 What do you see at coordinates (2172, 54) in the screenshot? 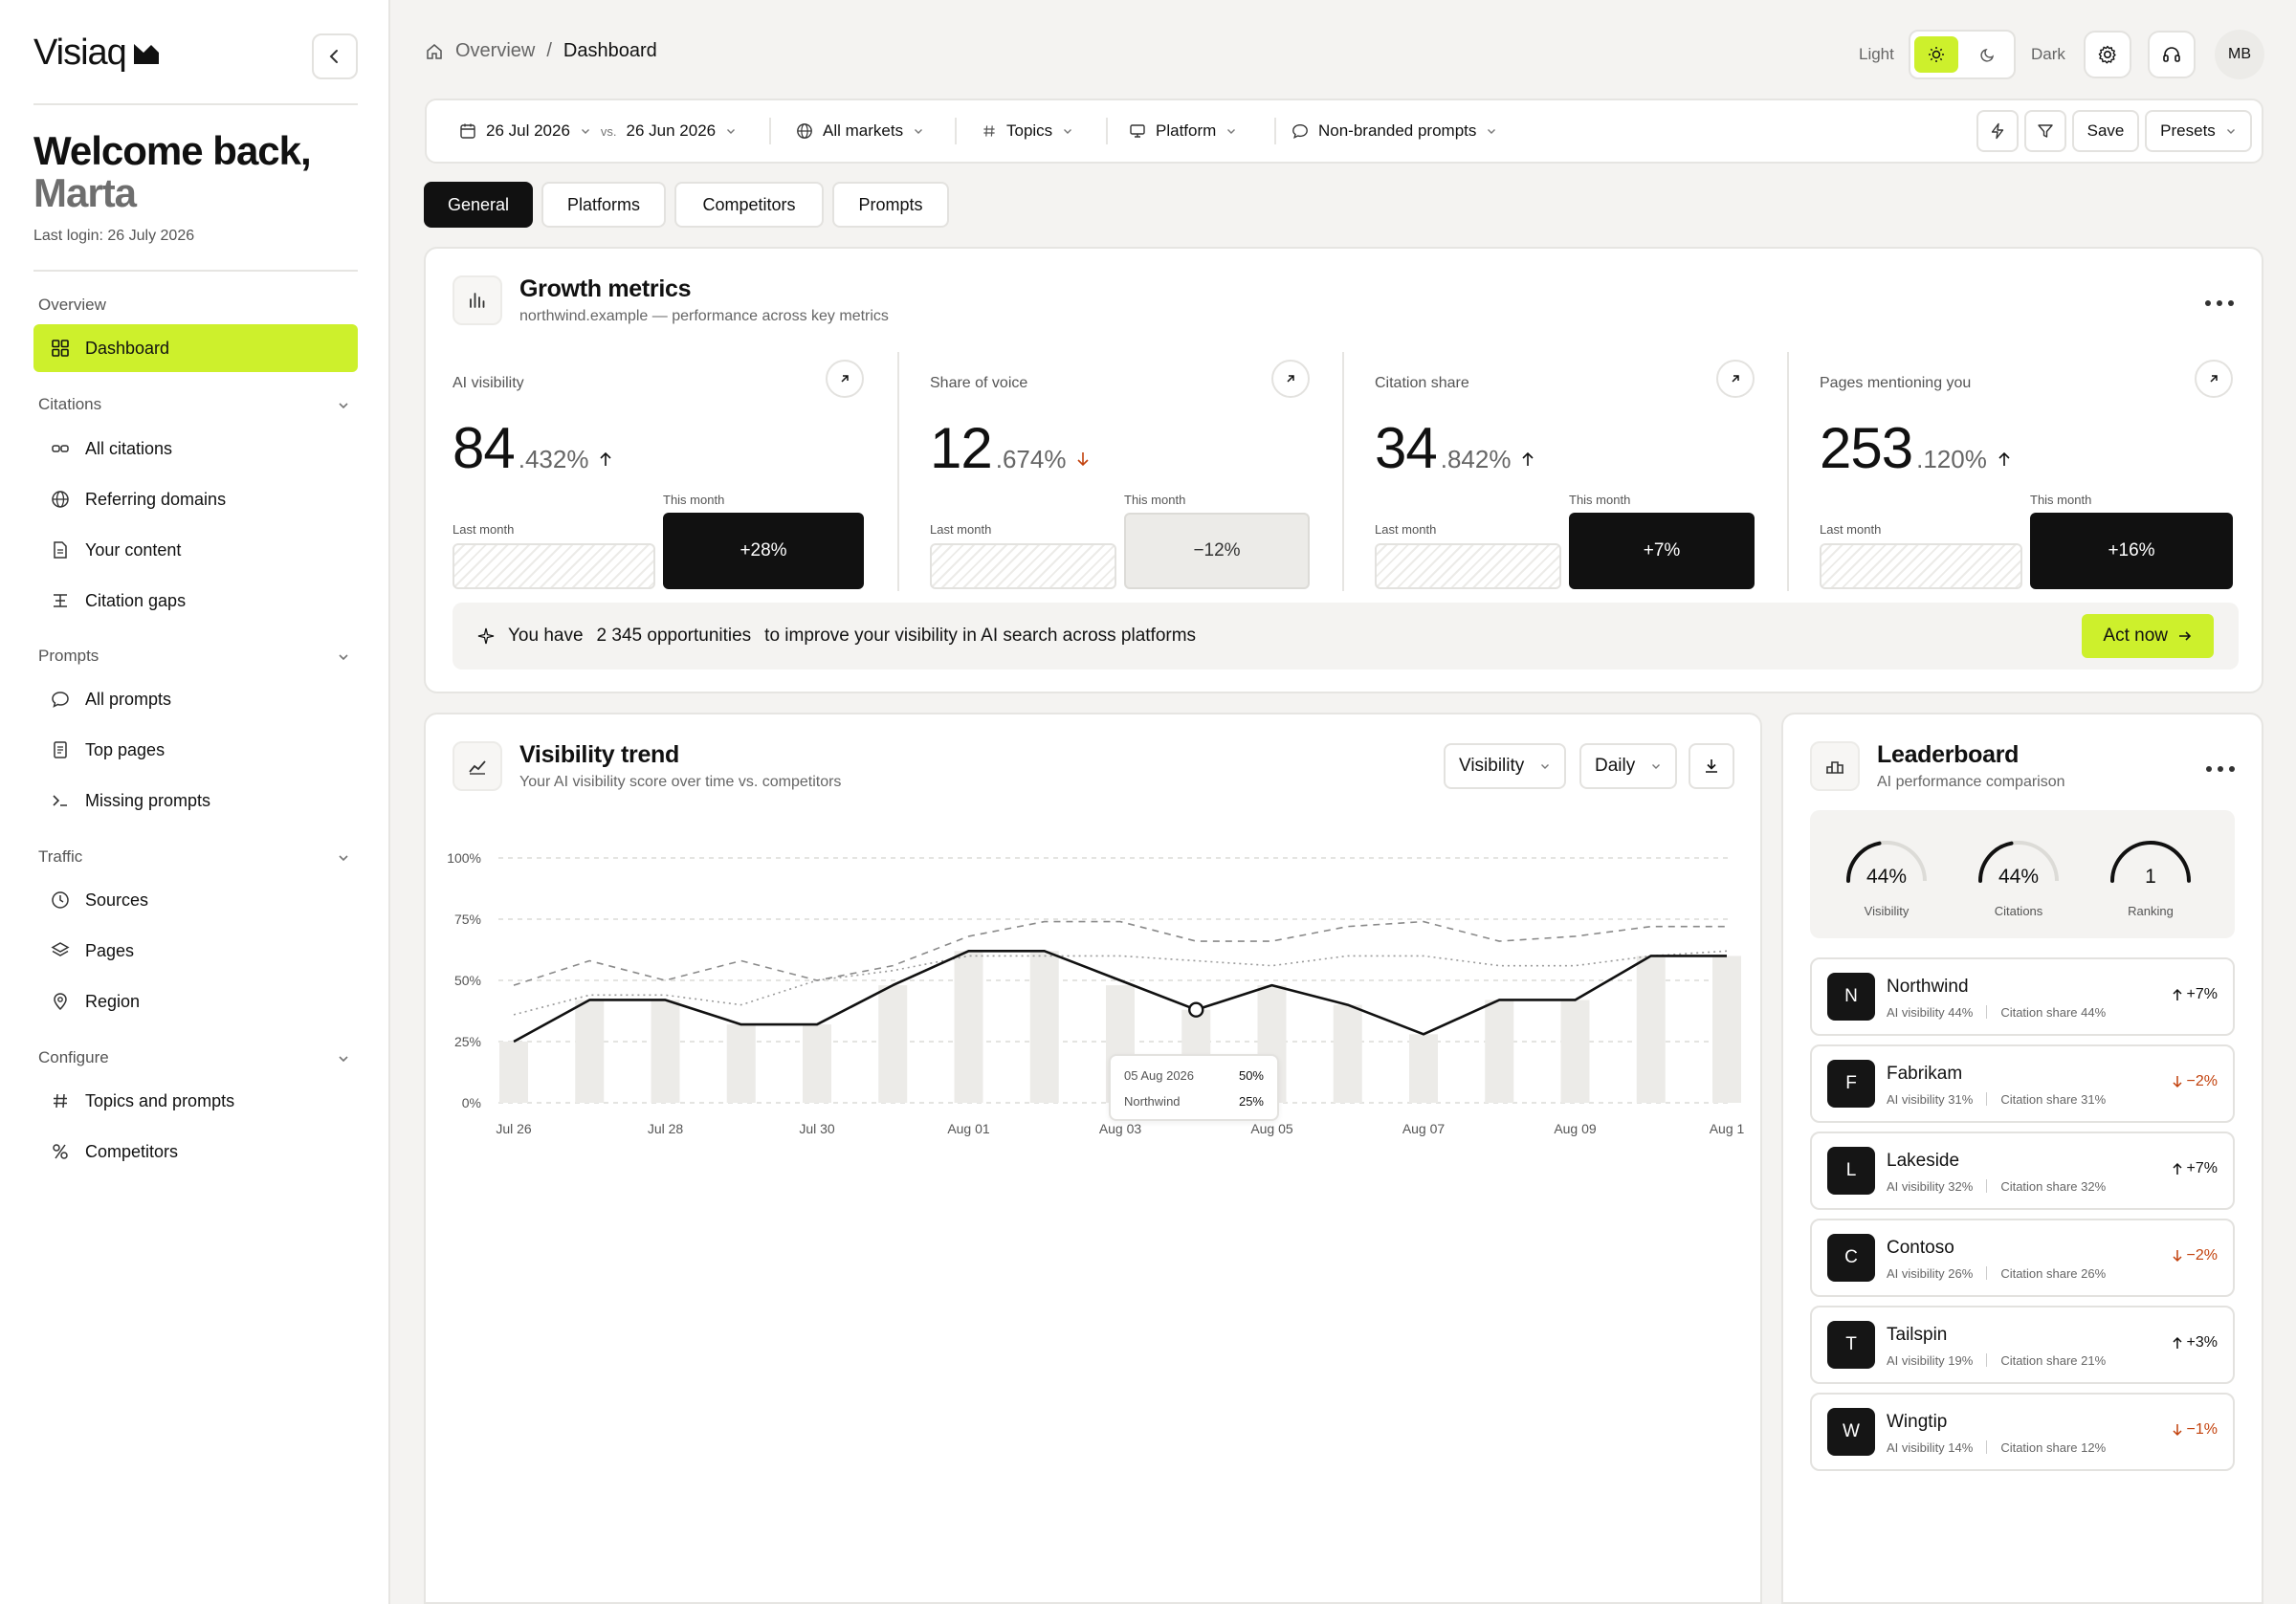
I see `support-button` at bounding box center [2172, 54].